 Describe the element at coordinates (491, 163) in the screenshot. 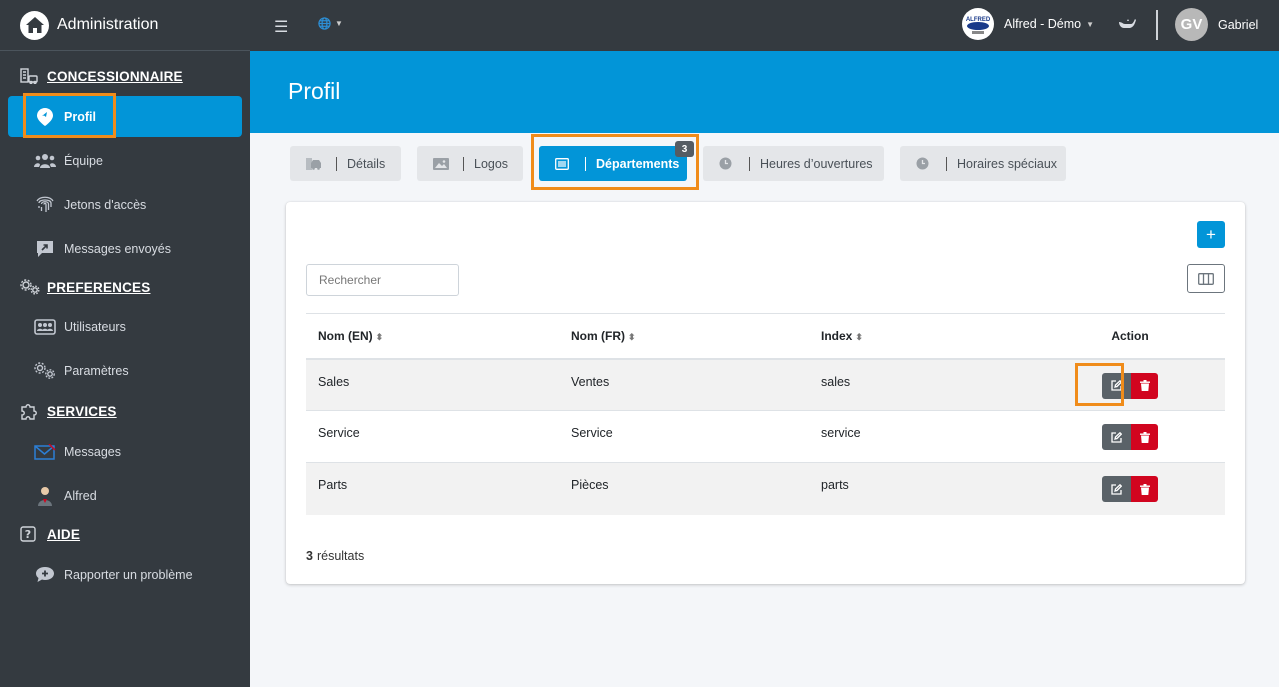

I see `tab-label: Logos` at that location.